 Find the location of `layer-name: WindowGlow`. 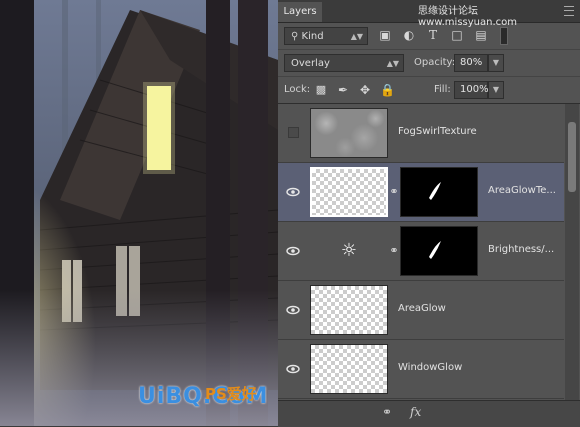

layer-name: WindowGlow is located at coordinates (430, 367).